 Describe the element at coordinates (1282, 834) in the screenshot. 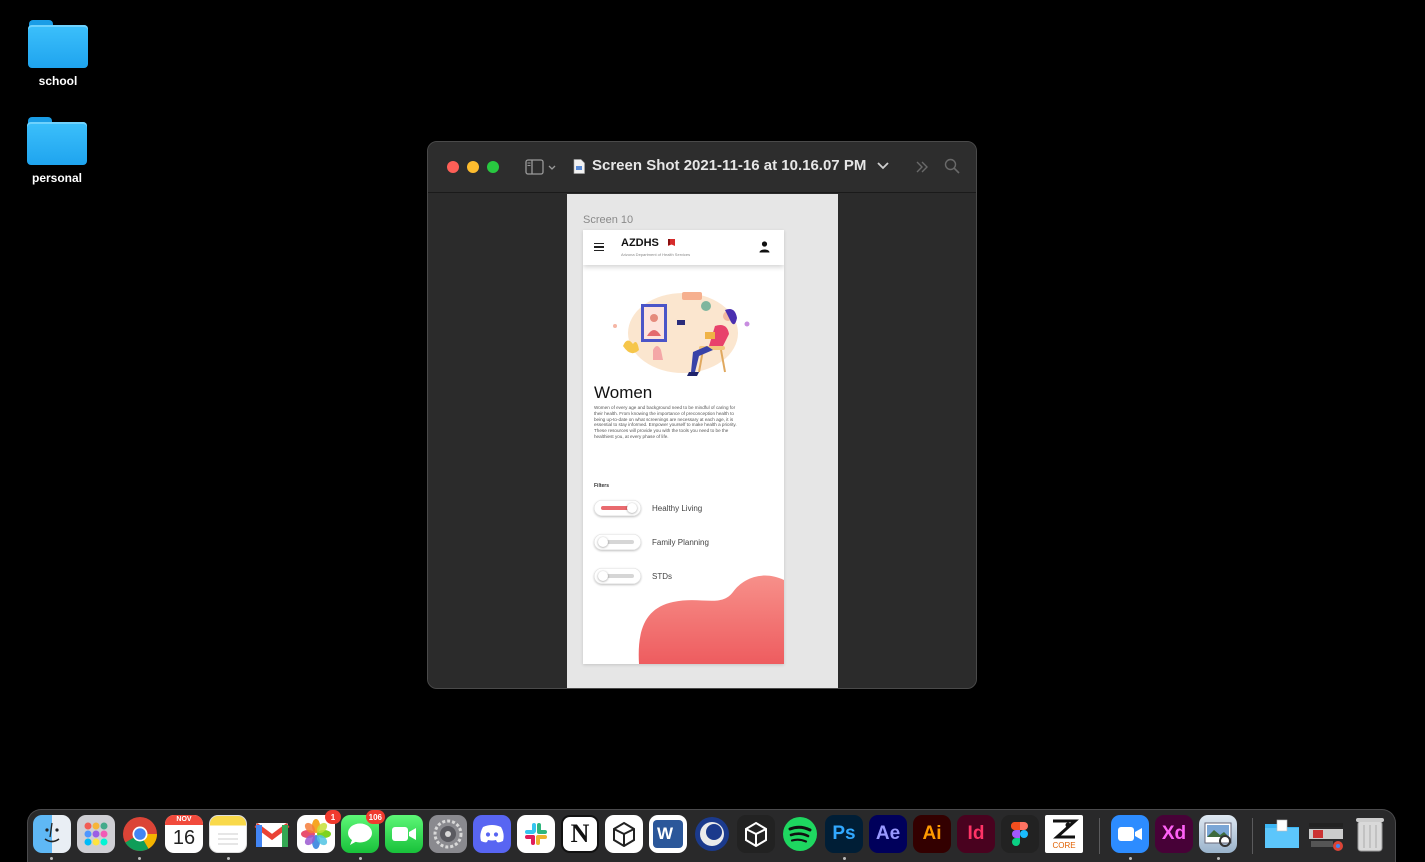

I see `downloads-folder-icon` at that location.